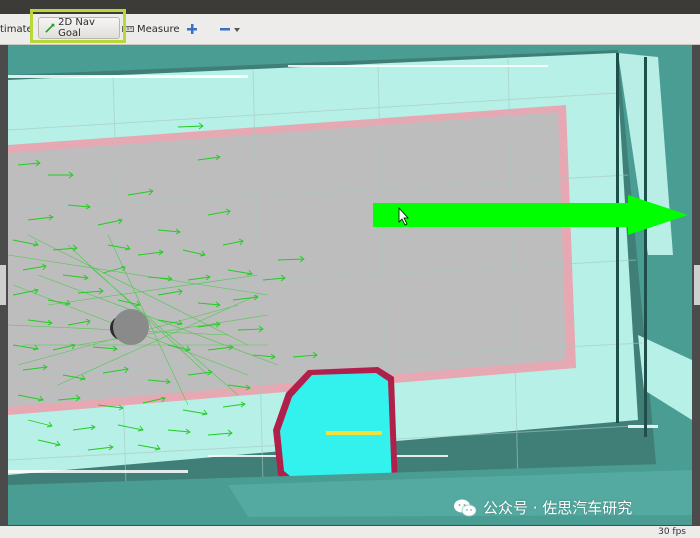 The width and height of the screenshot is (700, 538). Describe the element at coordinates (697, 285) in the screenshot. I see `right-panel-handle` at that location.